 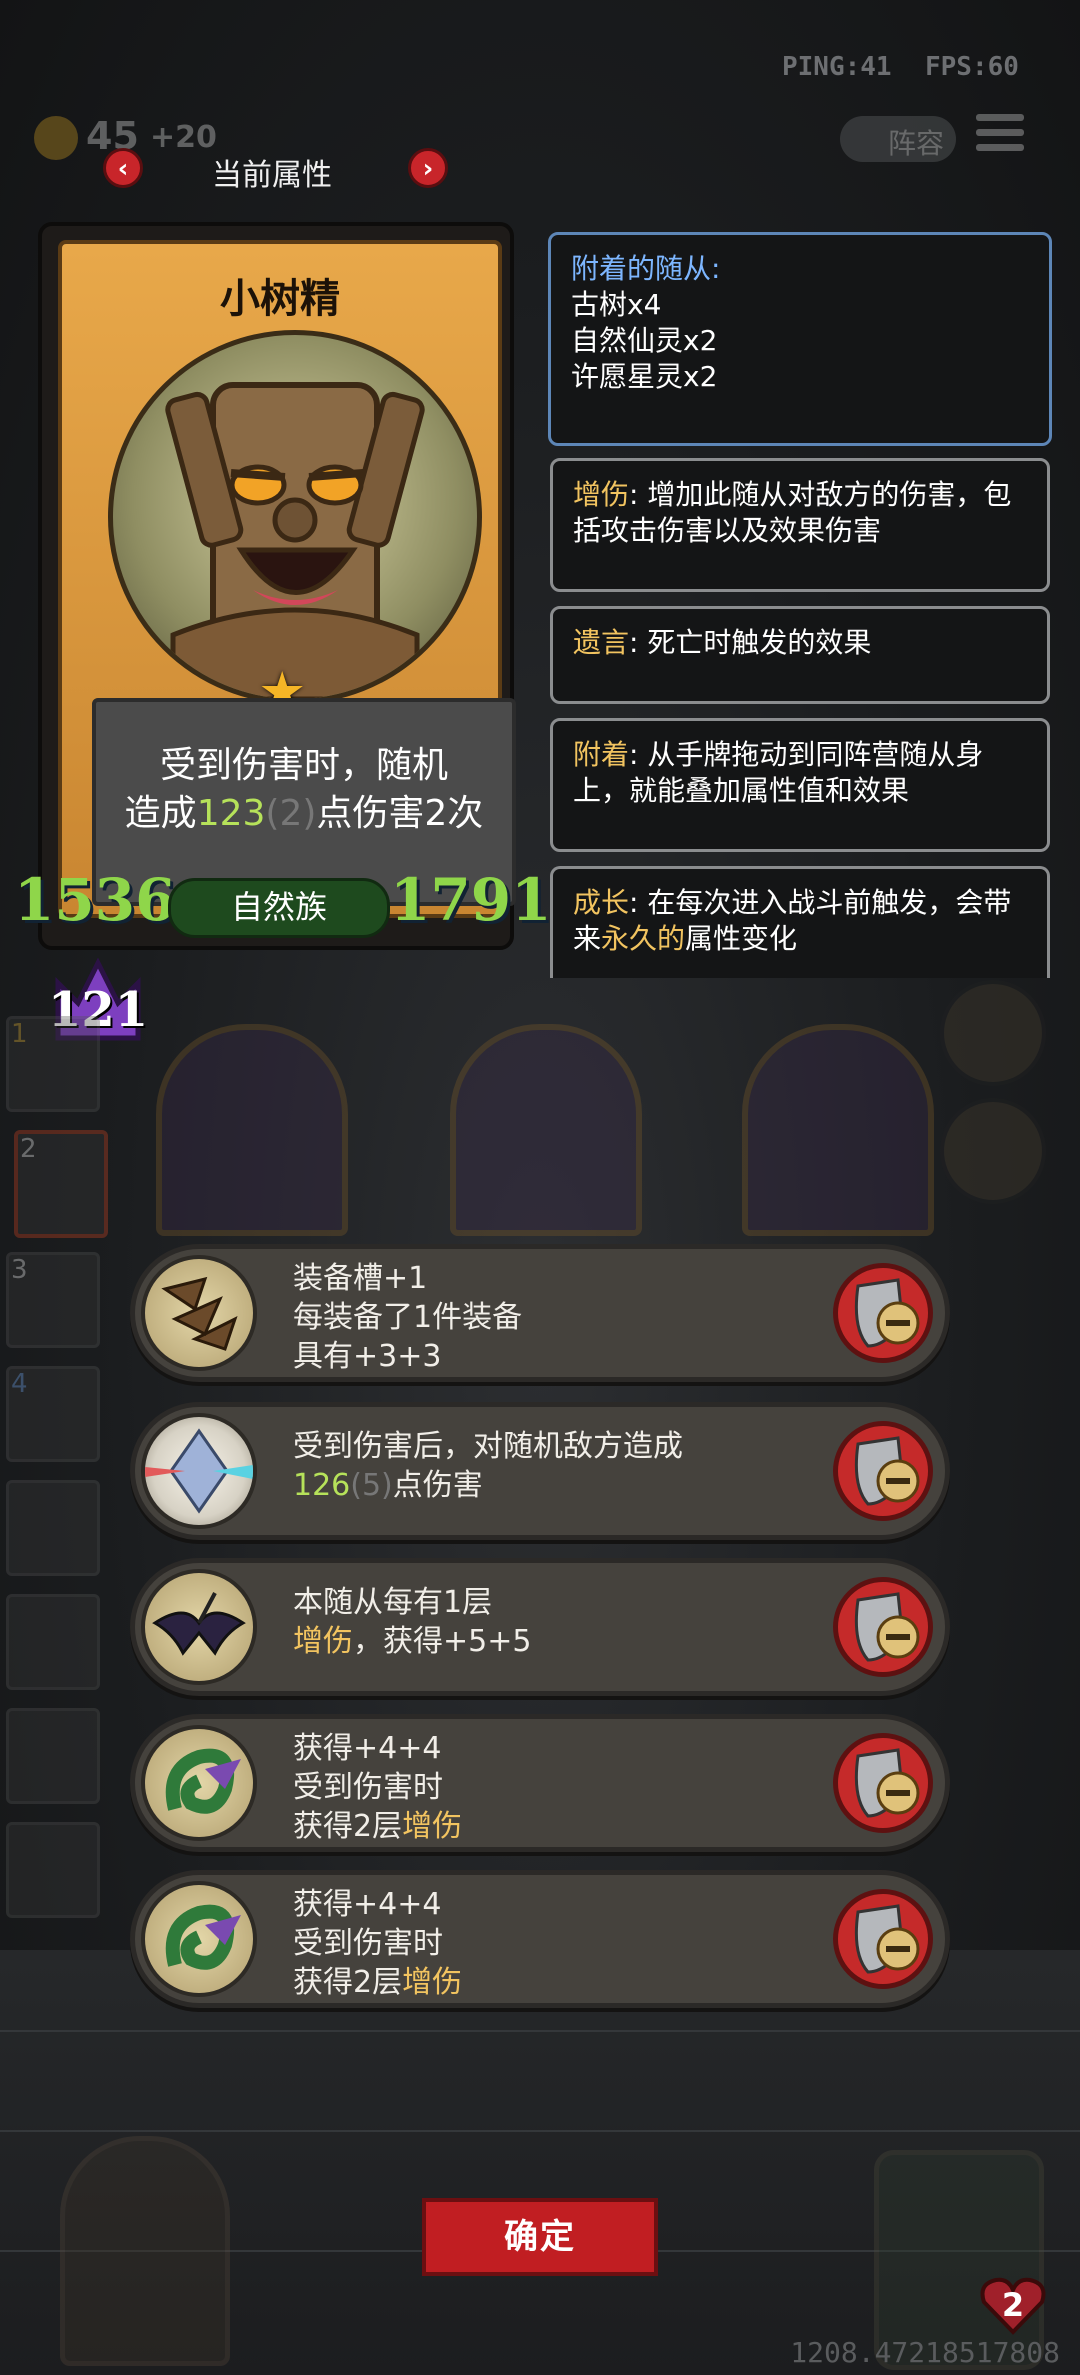 I want to click on effect-text: 装备槽+1, so click(x=360, y=1278).